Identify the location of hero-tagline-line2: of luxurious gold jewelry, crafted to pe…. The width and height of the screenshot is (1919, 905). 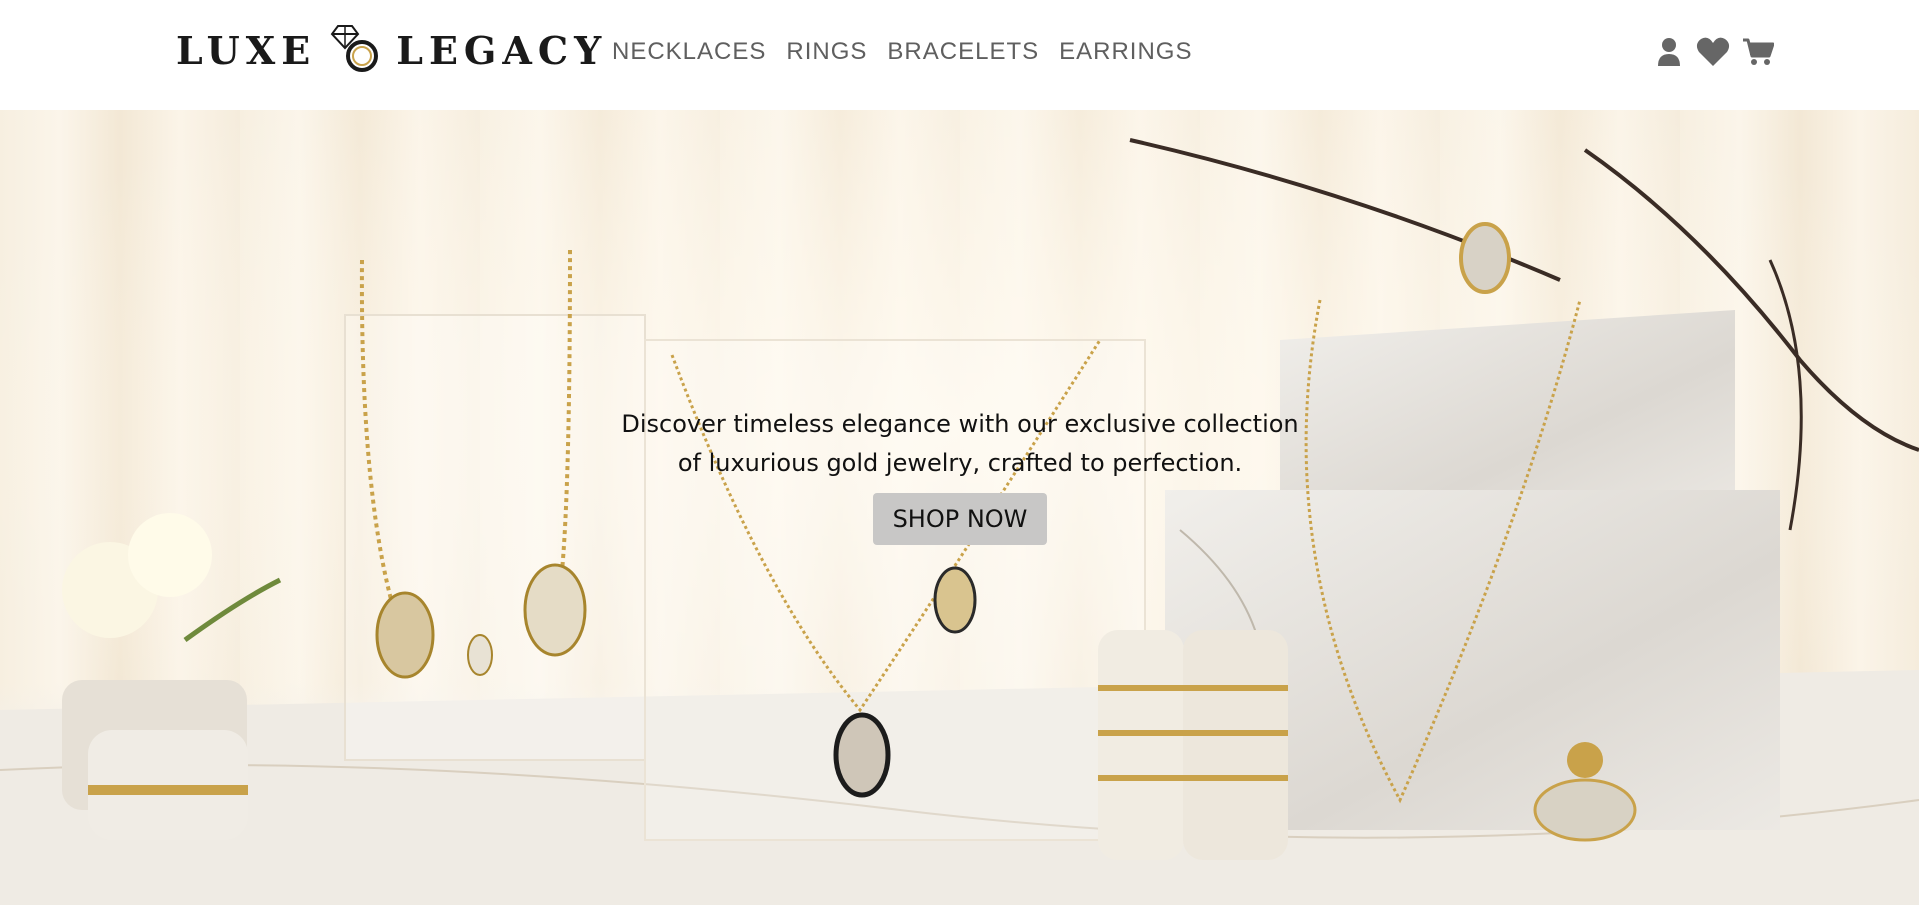
(960, 463).